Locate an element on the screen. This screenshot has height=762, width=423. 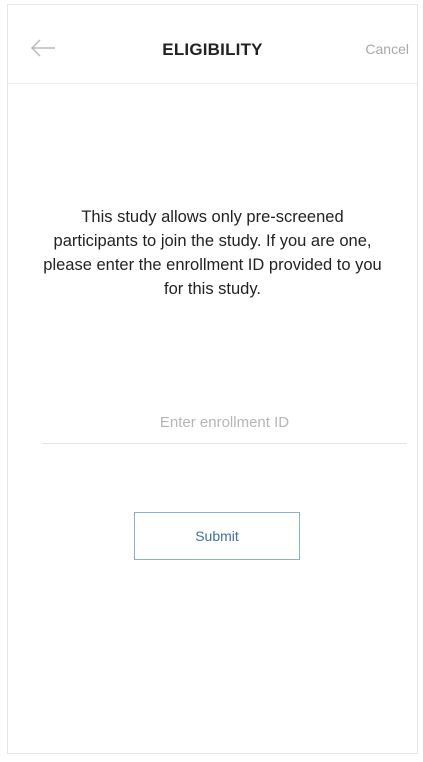
navigation-bar: ELIGIBILITY Cancel is located at coordinates (212, 44).